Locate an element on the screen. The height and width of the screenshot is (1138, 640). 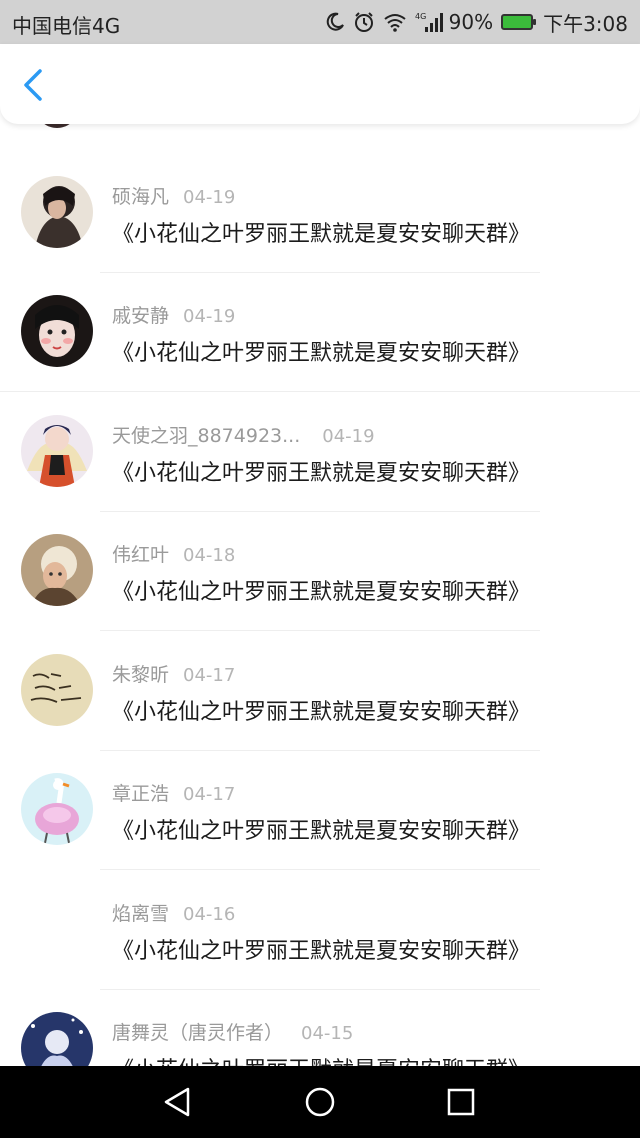
clock: 下午3:08 is located at coordinates (585, 23).